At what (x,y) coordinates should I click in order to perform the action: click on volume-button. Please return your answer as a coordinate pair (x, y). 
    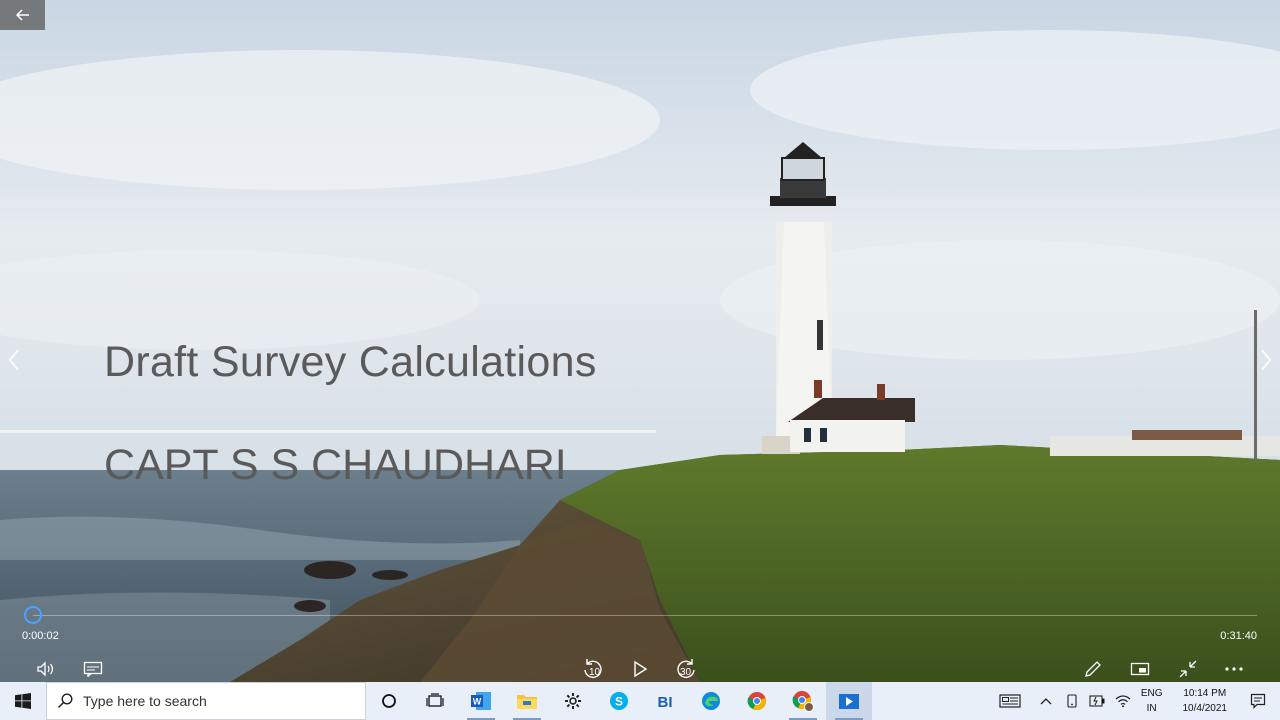
    Looking at the image, I should click on (46, 669).